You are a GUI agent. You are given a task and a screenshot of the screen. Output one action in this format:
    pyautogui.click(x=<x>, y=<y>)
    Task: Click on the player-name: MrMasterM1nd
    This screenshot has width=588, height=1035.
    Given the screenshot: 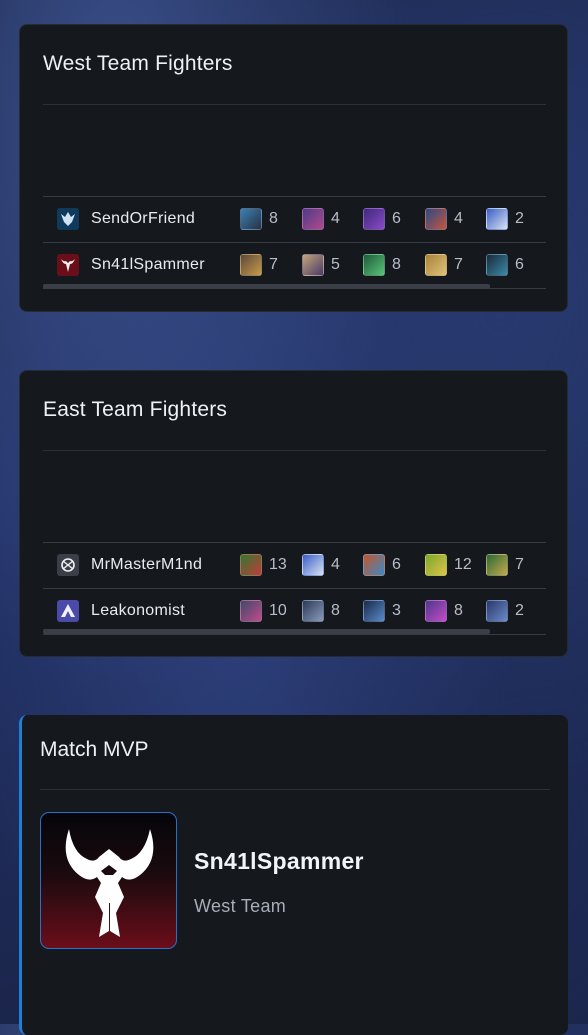 What is the action you would take?
    pyautogui.click(x=146, y=565)
    